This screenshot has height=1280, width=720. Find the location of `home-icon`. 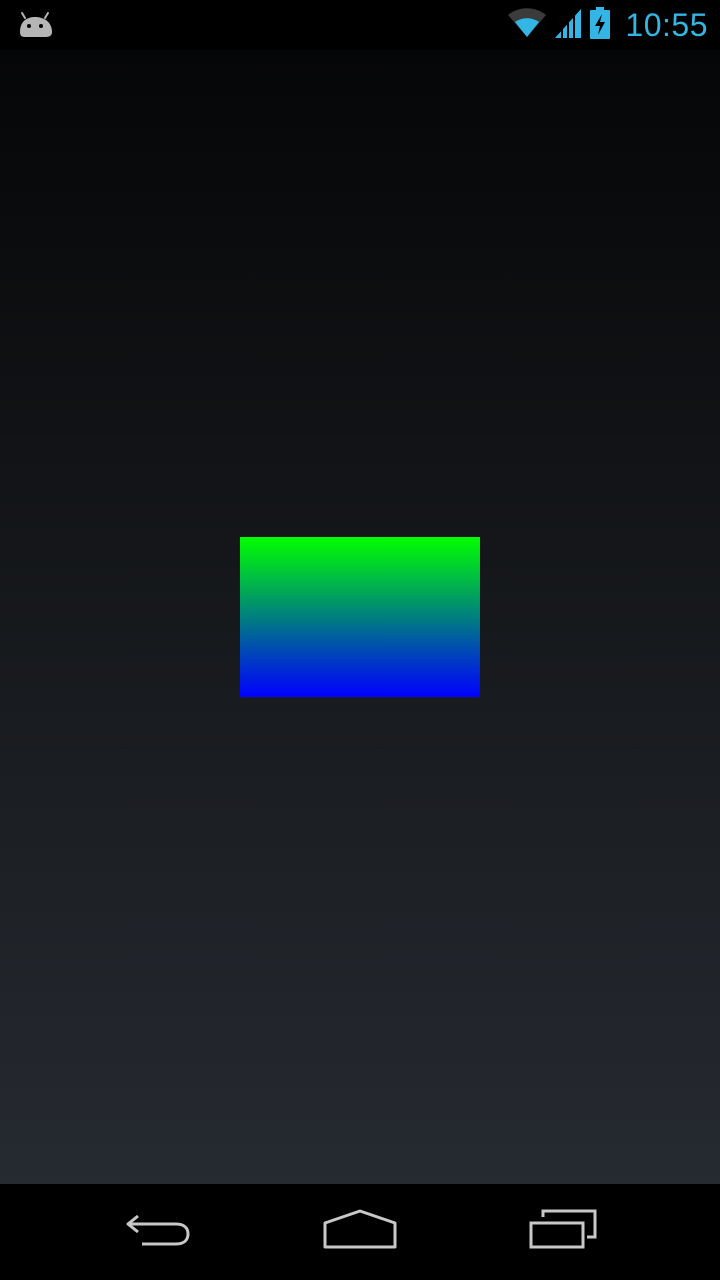

home-icon is located at coordinates (360, 1232).